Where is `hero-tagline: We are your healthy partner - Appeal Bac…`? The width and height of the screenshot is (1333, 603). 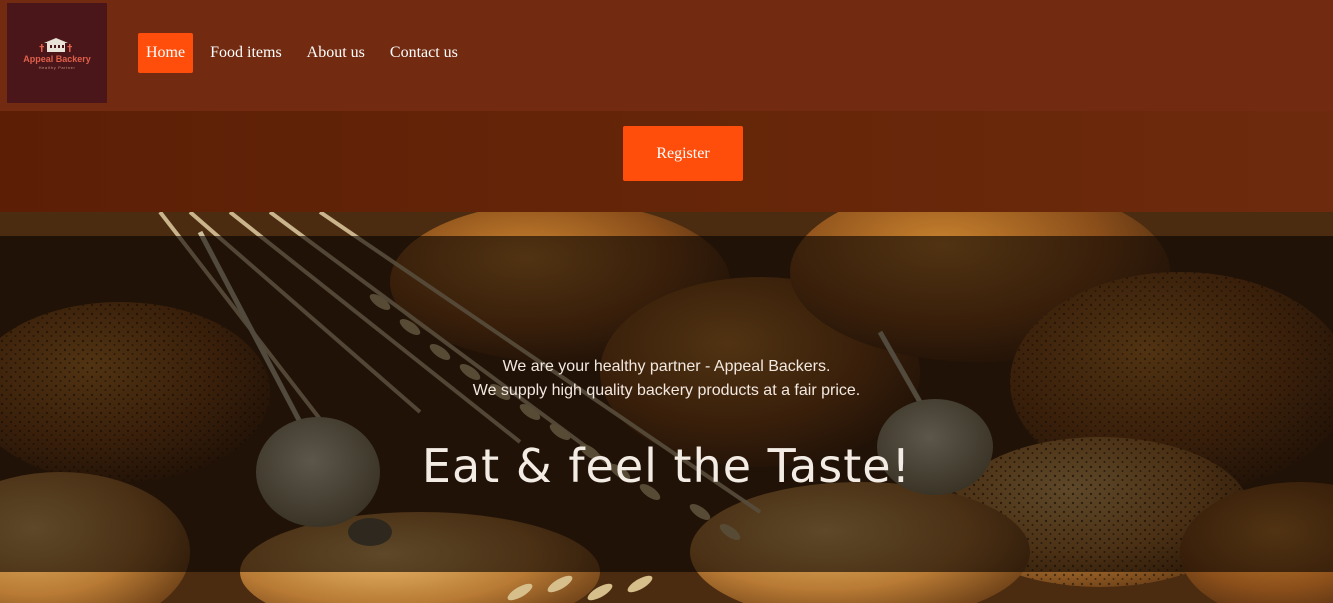 hero-tagline: We are your healthy partner - Appeal Bac… is located at coordinates (666, 379).